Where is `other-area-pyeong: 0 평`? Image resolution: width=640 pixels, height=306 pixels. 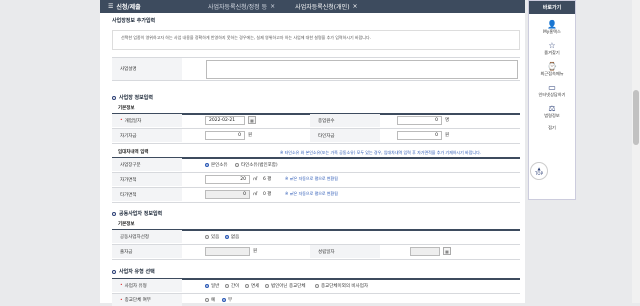 other-area-pyeong: 0 평 is located at coordinates (267, 194).